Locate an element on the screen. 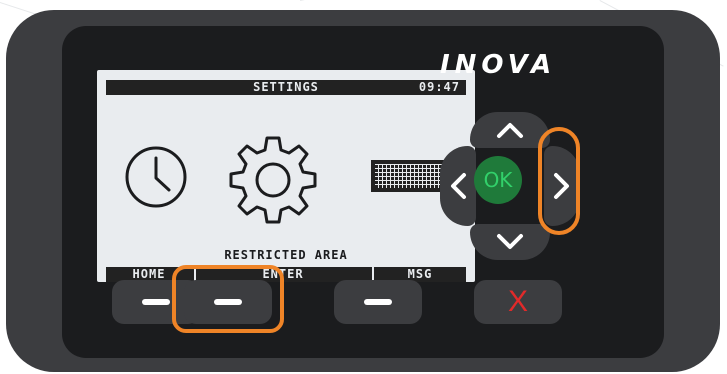 Image resolution: width=727 pixels, height=374 pixels. cancel-button: X is located at coordinates (518, 302).